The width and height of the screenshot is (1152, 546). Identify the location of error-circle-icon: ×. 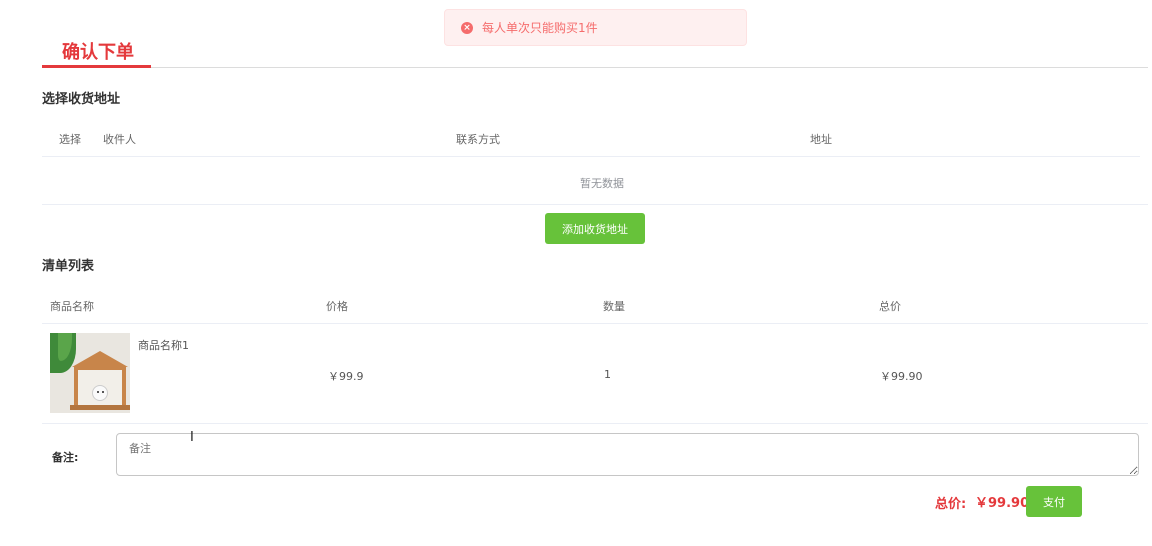
(467, 27).